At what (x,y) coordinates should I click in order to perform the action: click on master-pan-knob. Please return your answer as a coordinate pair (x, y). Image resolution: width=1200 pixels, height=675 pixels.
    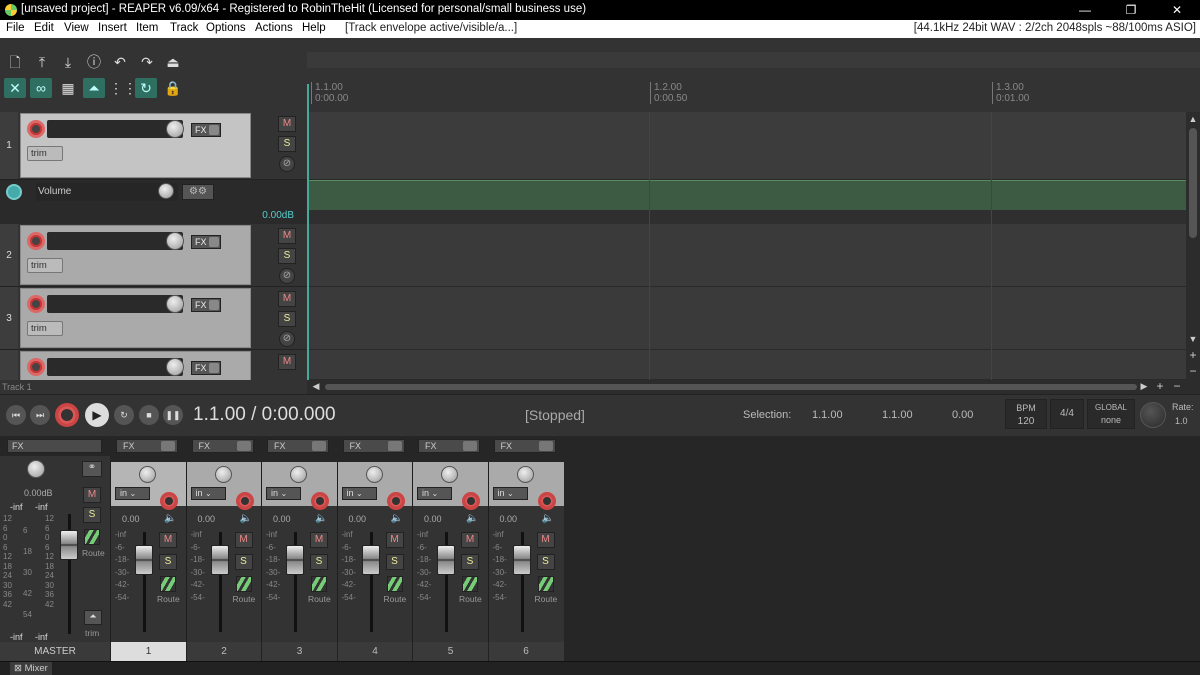
    Looking at the image, I should click on (36, 469).